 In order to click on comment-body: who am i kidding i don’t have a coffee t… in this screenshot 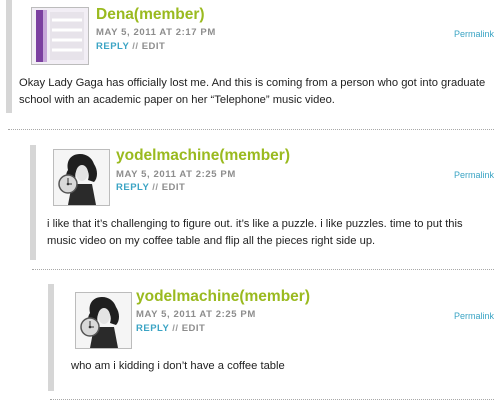, I will do `click(178, 366)`.